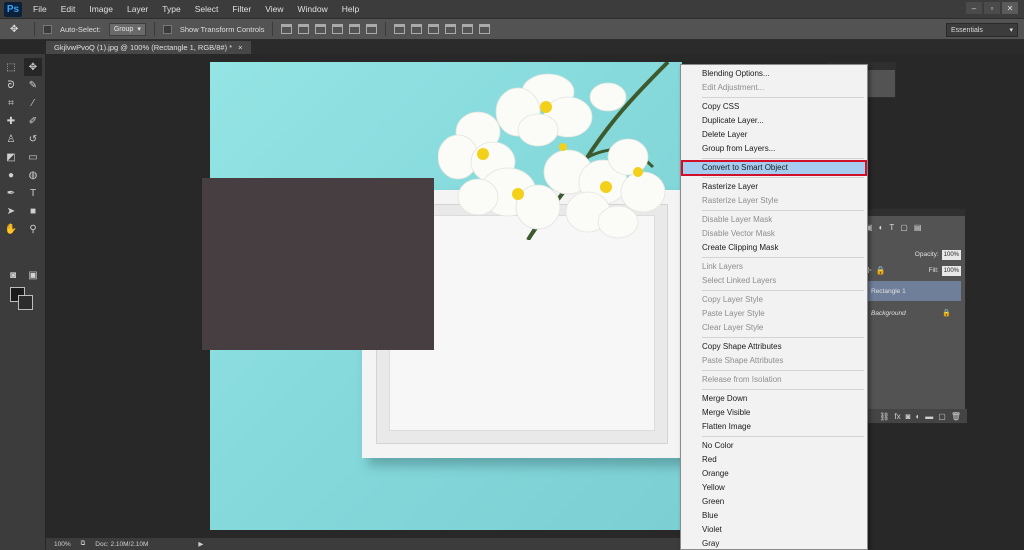  Describe the element at coordinates (774, 446) in the screenshot. I see `context-menu-item-no-color: No Color` at that location.